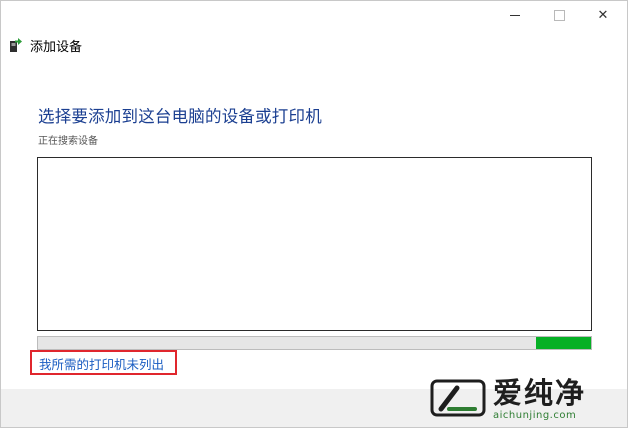 The width and height of the screenshot is (628, 428). I want to click on minimize-button, so click(515, 15).